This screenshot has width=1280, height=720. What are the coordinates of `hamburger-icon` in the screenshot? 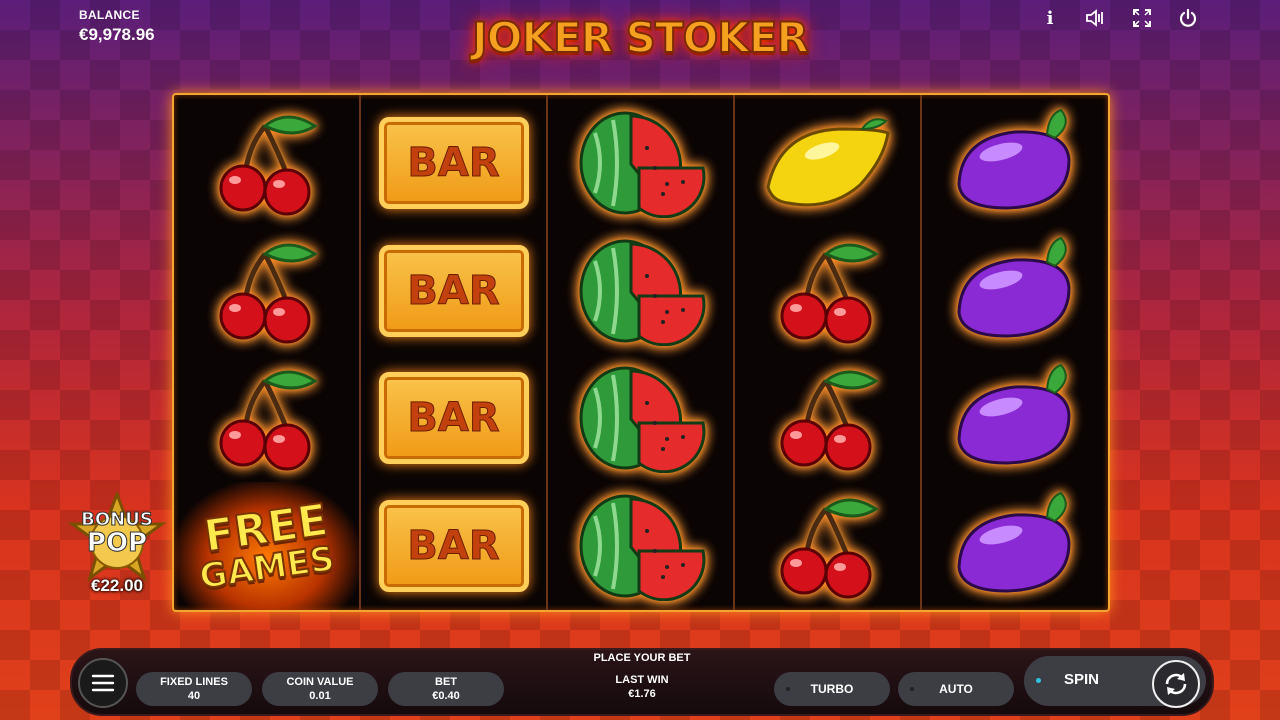 It's located at (103, 683).